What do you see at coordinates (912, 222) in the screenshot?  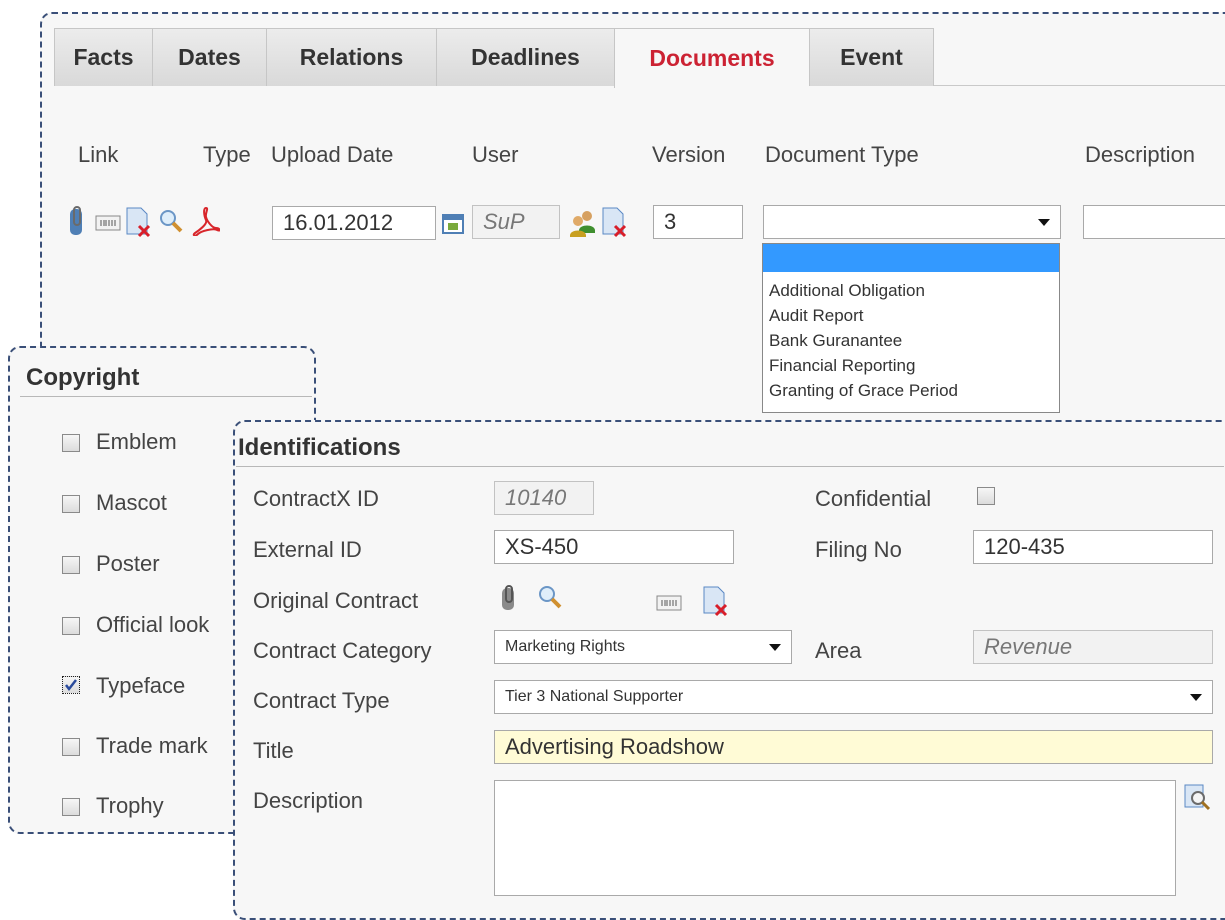 I see `document-type-select` at bounding box center [912, 222].